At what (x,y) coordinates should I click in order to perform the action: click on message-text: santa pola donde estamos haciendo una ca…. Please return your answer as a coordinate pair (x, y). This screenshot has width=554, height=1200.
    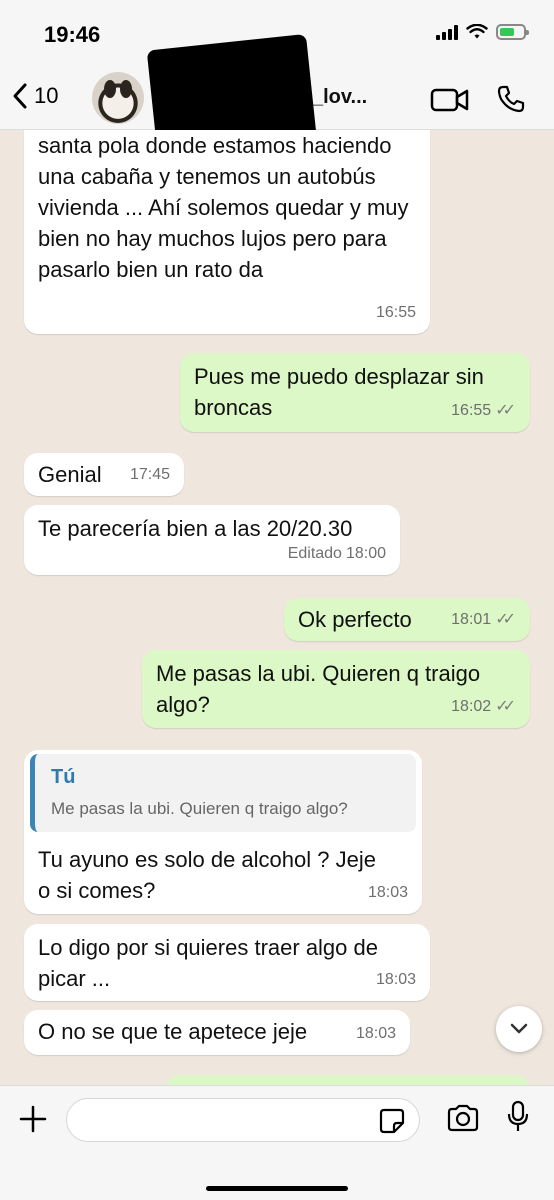
    Looking at the image, I should click on (223, 207).